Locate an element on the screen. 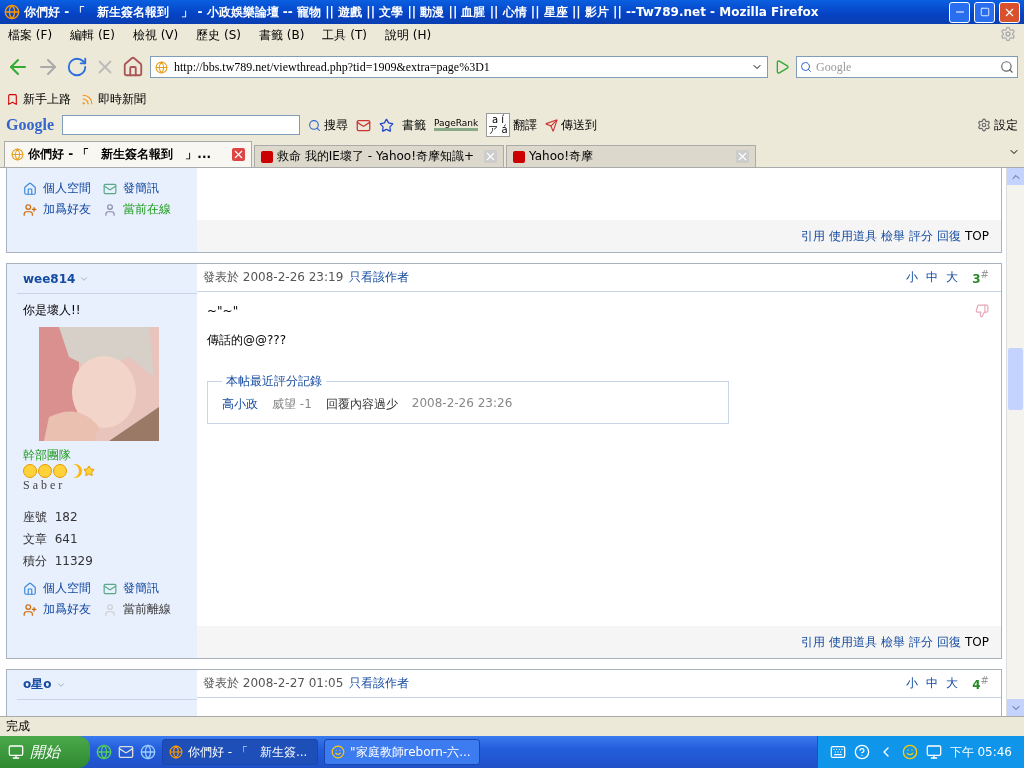 The image size is (1024, 768). author-name: wee814 is located at coordinates (49, 278).